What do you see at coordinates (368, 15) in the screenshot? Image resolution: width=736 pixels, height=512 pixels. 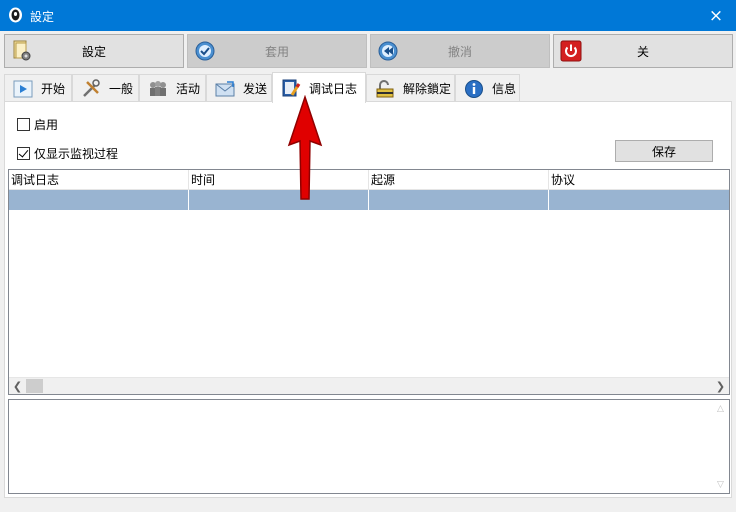 I see `title-bar: 設定 ×` at bounding box center [368, 15].